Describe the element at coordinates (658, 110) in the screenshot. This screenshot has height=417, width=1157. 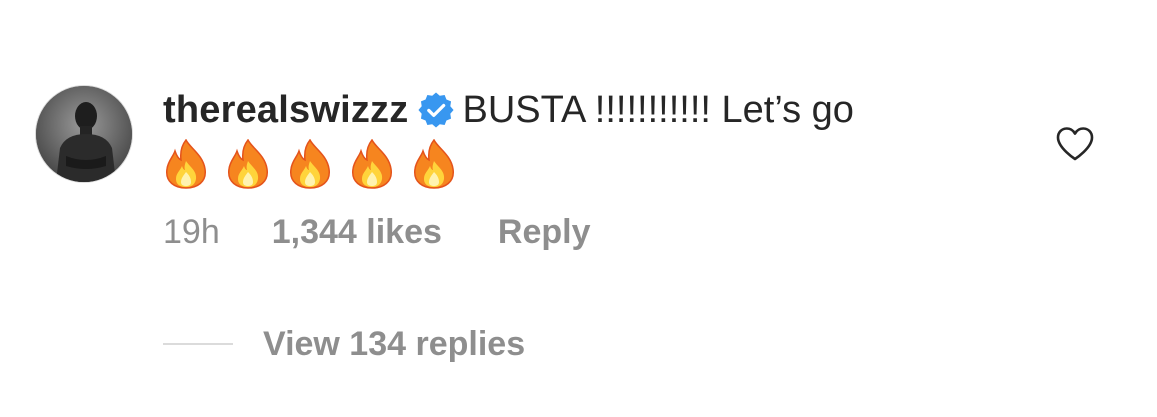
I see `comment-text: BUSTA !!!!!!!!!!! Let’s go` at that location.